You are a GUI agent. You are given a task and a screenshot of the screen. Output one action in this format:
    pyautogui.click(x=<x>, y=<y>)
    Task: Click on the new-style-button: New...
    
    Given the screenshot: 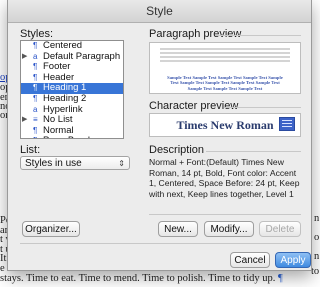 What is the action you would take?
    pyautogui.click(x=178, y=229)
    